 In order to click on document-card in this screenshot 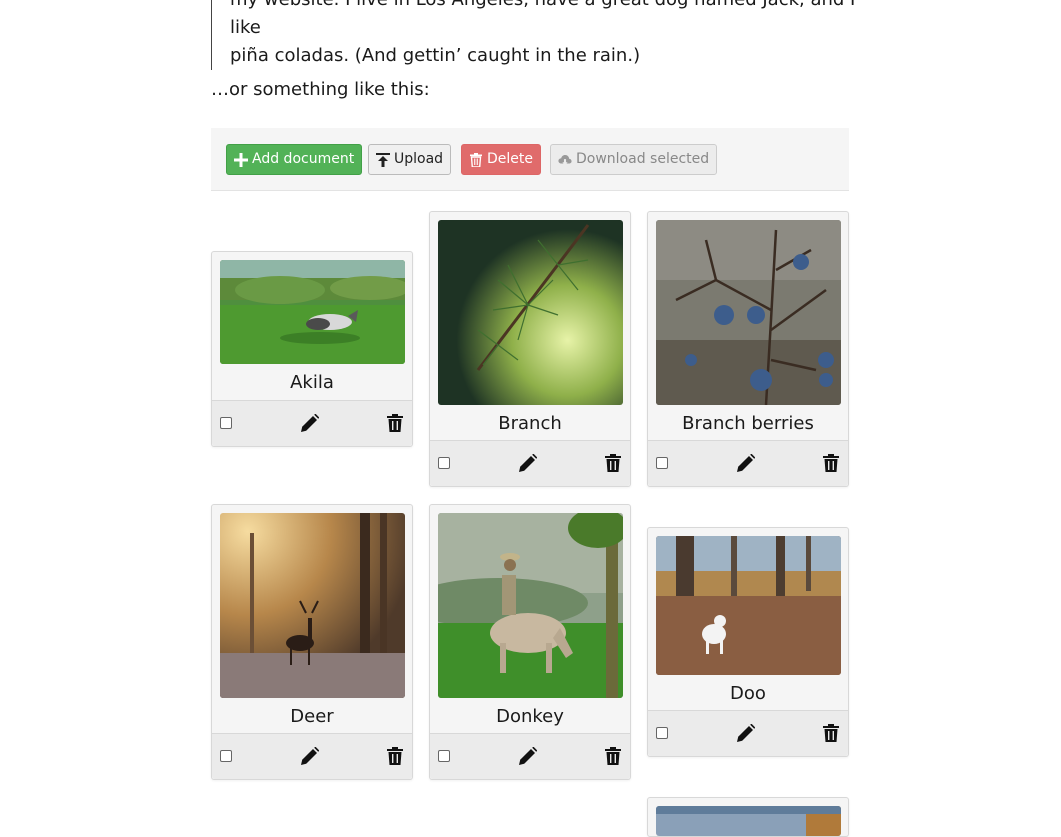, I will do `click(748, 817)`.